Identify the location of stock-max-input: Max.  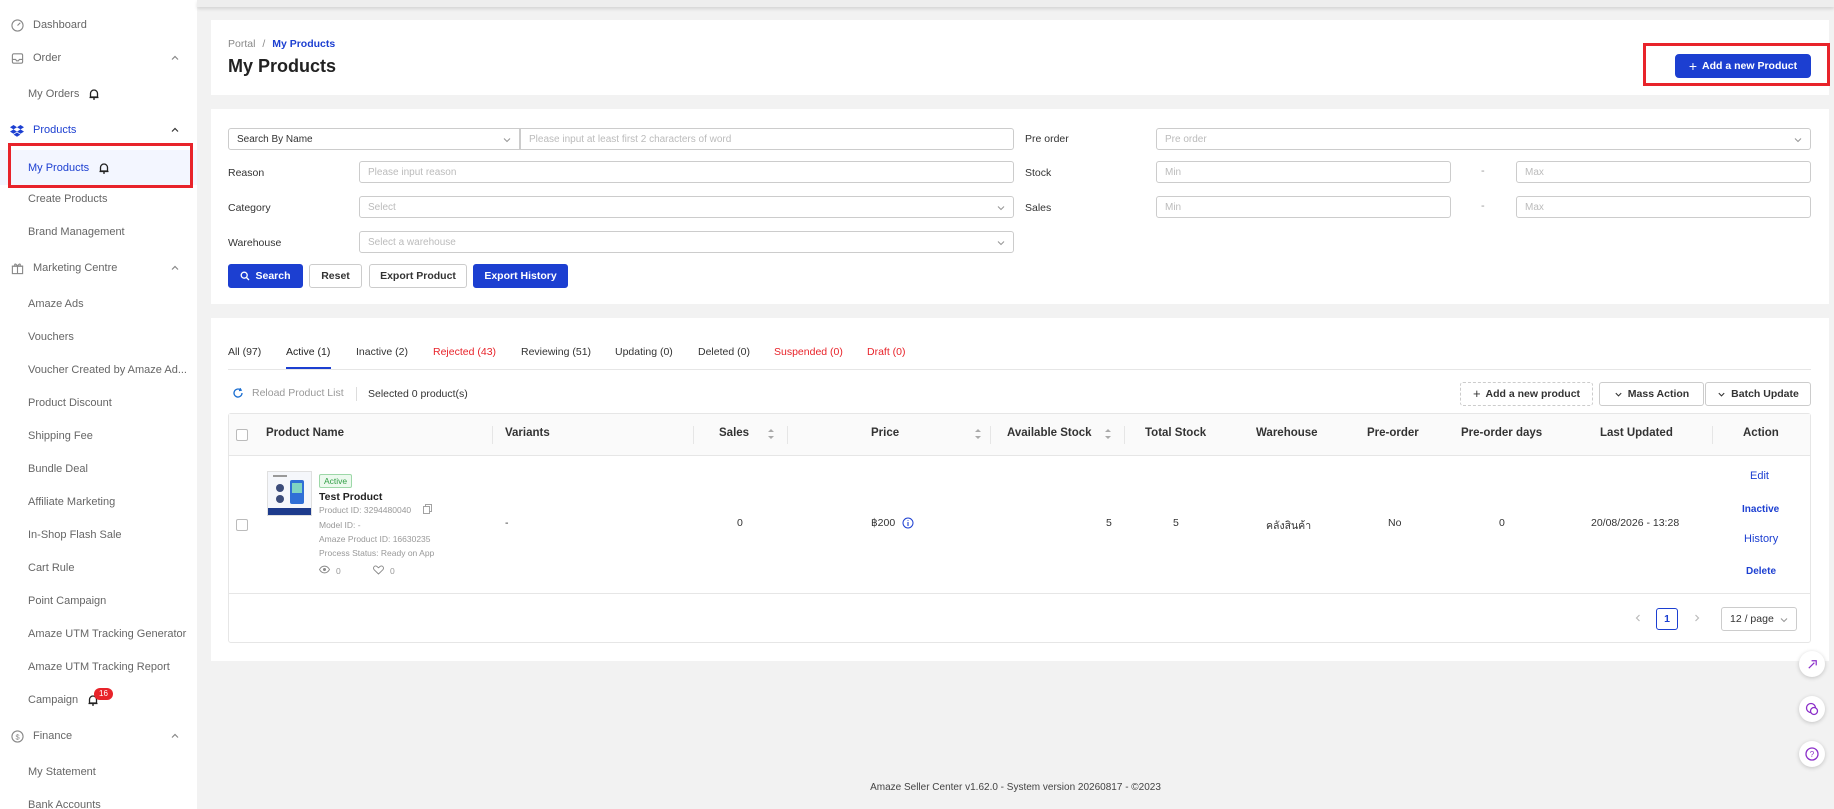
(1663, 172).